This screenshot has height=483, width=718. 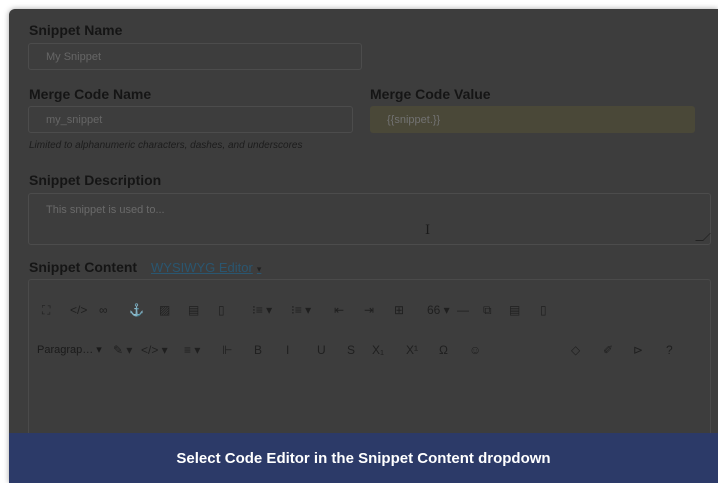 What do you see at coordinates (608, 350) in the screenshot?
I see `highlight-icon: ✐` at bounding box center [608, 350].